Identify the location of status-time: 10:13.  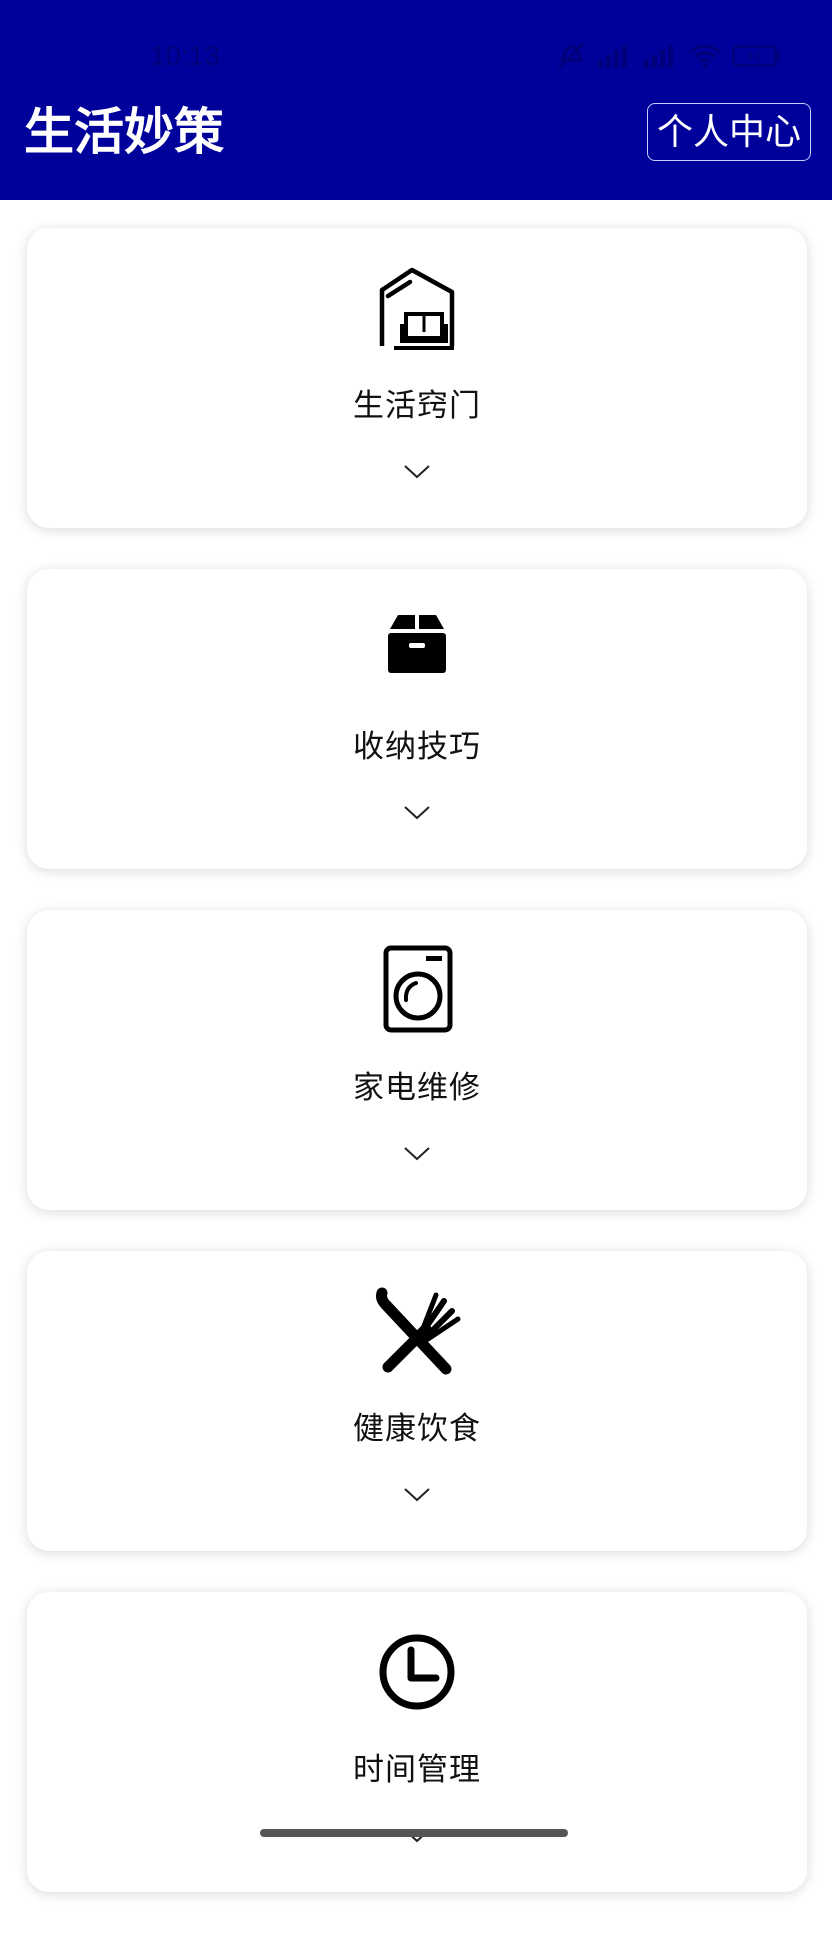
(185, 55).